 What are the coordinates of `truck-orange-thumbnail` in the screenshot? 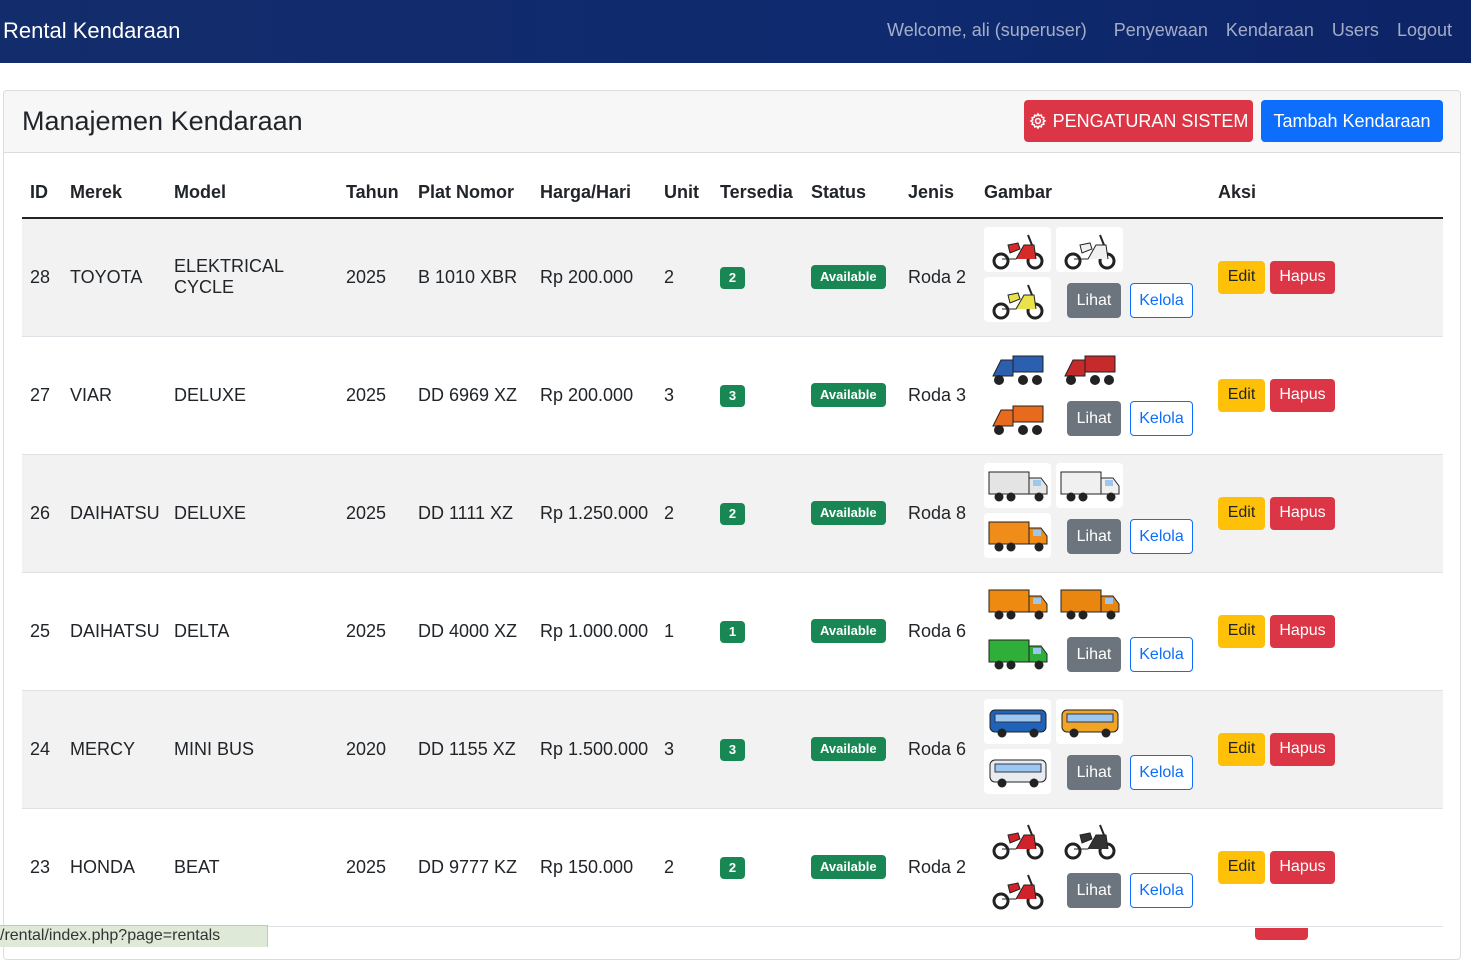 It's located at (1017, 603).